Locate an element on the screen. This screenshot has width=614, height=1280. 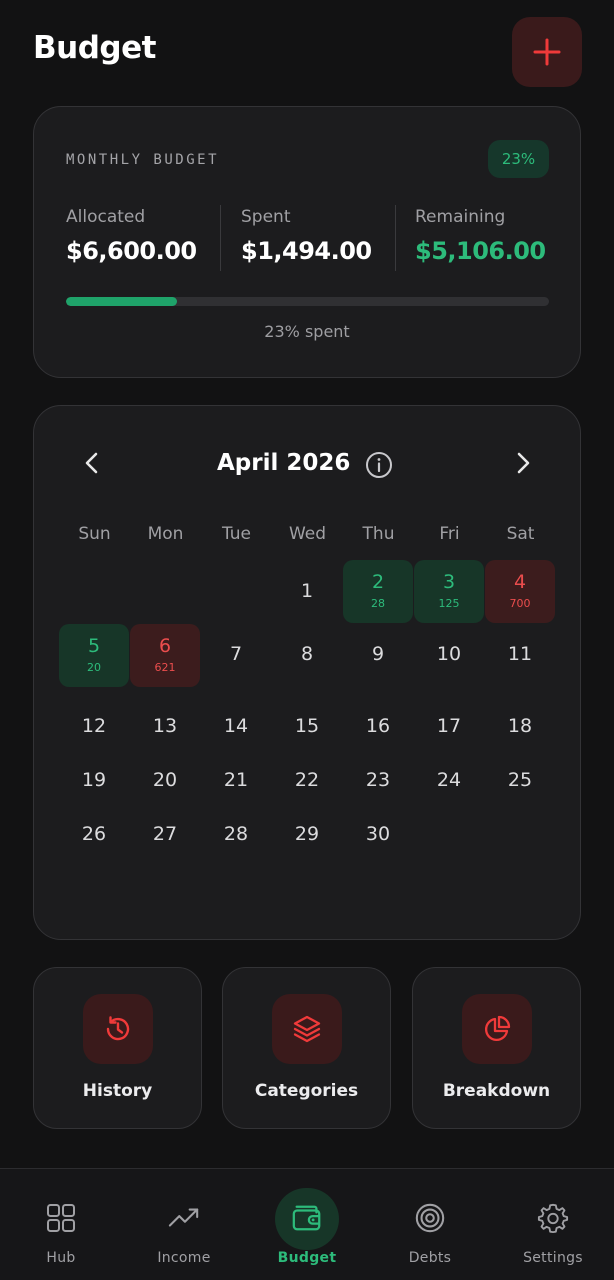
day-number: 7 is located at coordinates (236, 654).